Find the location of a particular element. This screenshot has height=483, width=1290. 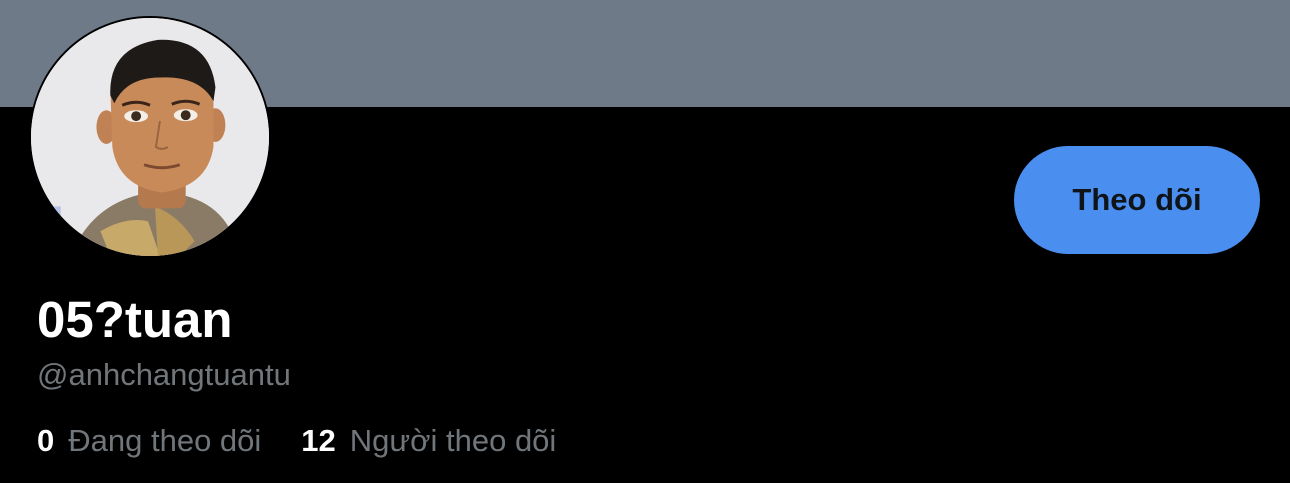

display-name: 05?tuan is located at coordinates (135, 319).